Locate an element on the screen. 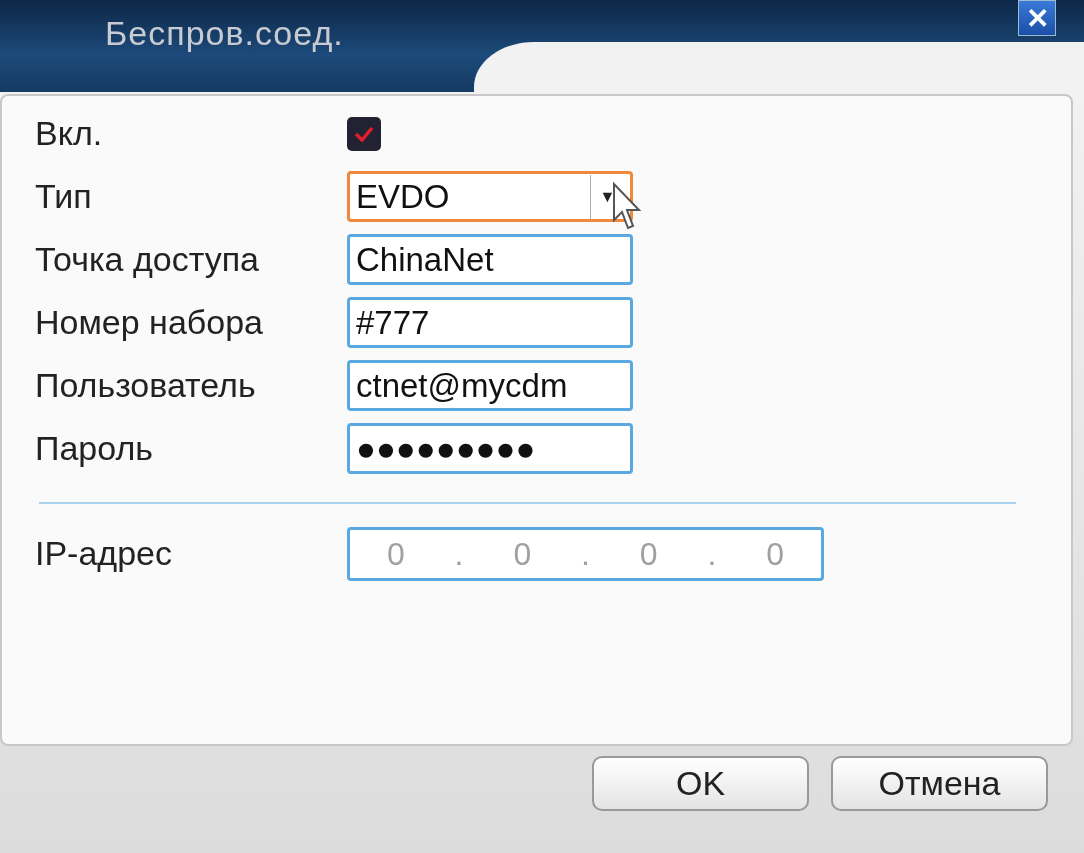 This screenshot has height=853, width=1084. type-dropdown: EVDO ▼ is located at coordinates (490, 196).